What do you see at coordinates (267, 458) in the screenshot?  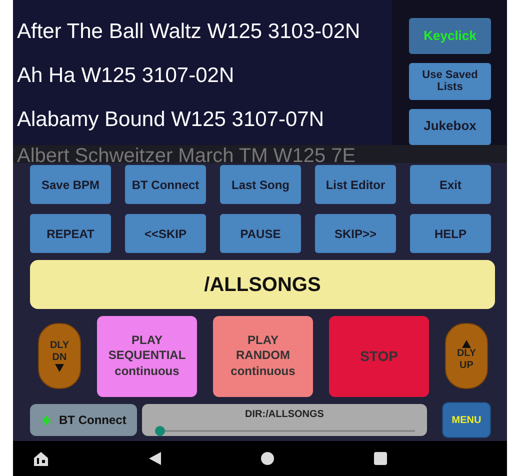 I see `home-circle-icon` at bounding box center [267, 458].